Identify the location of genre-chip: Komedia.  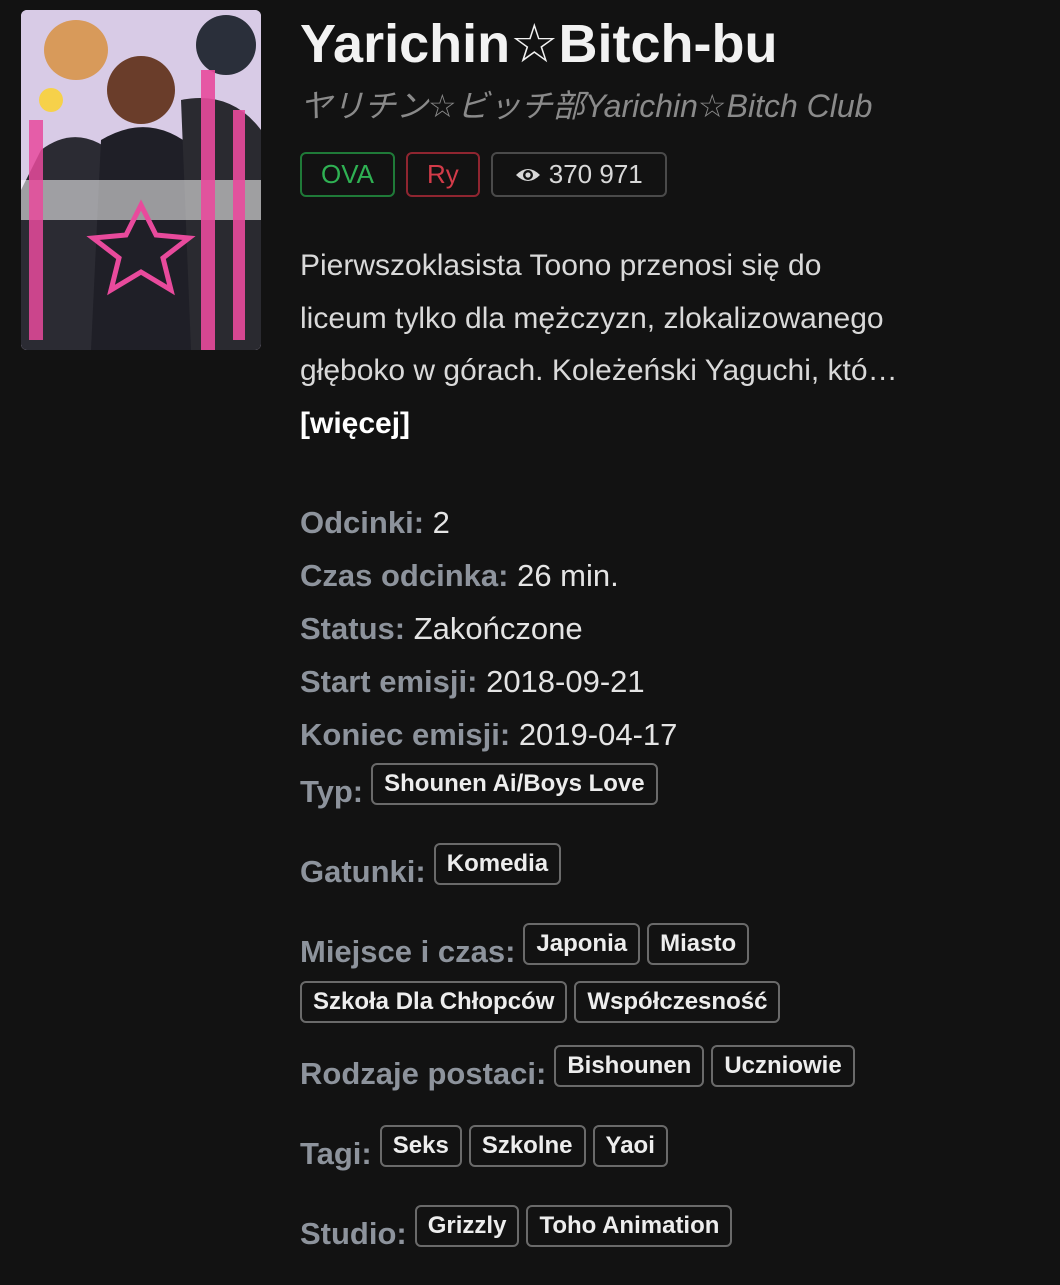
(497, 864).